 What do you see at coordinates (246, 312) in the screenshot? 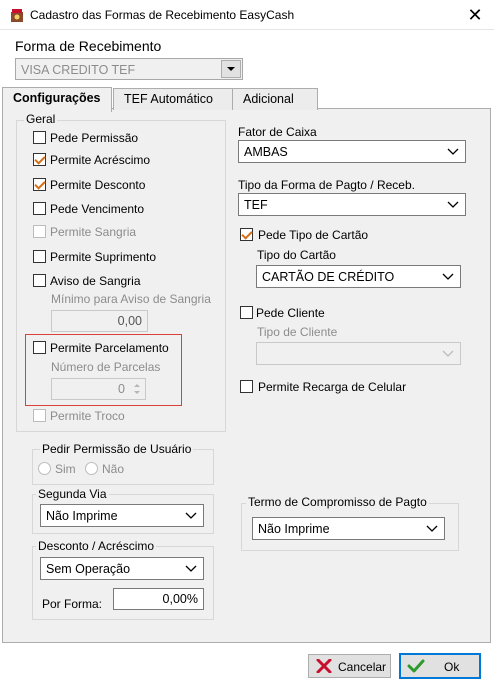
I see `pede-cliente-checkbox` at bounding box center [246, 312].